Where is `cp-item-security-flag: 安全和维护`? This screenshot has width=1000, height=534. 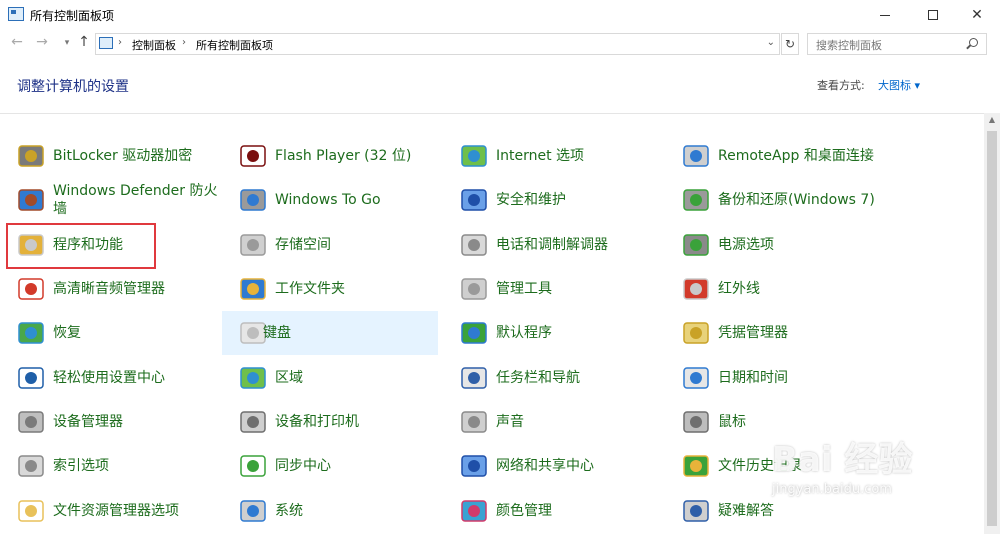
cp-item-security-flag: 安全和维护 is located at coordinates (564, 200).